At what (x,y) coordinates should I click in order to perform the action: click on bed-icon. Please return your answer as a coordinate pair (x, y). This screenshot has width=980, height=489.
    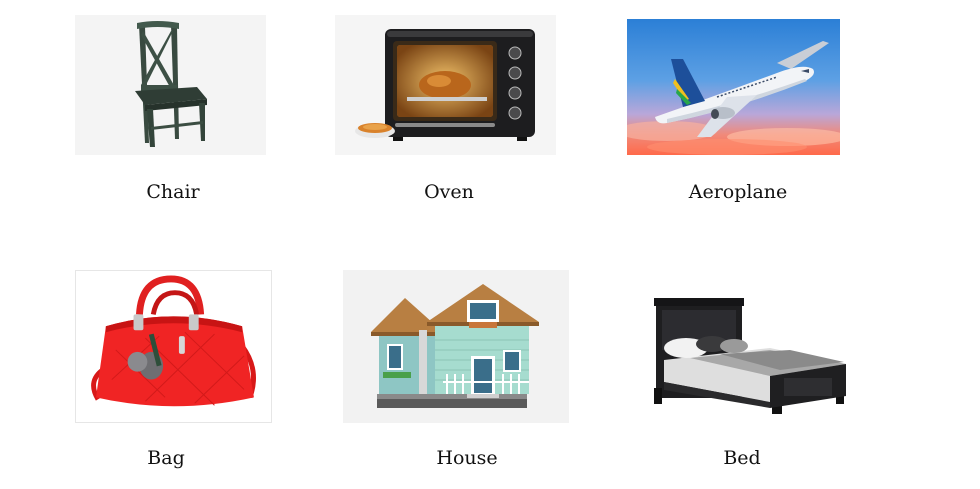
    Looking at the image, I should click on (750, 358).